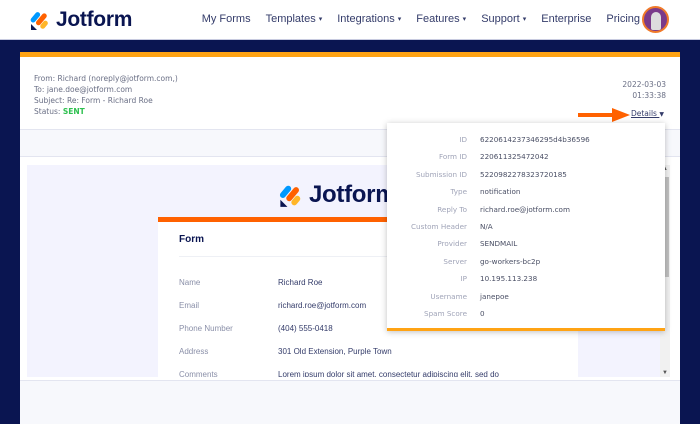  I want to click on detail-value: N/A, so click(486, 226).